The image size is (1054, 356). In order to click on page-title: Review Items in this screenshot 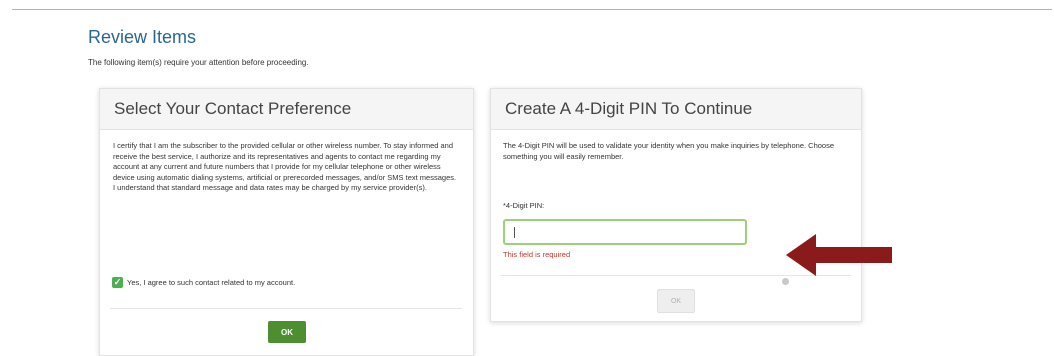, I will do `click(142, 37)`.